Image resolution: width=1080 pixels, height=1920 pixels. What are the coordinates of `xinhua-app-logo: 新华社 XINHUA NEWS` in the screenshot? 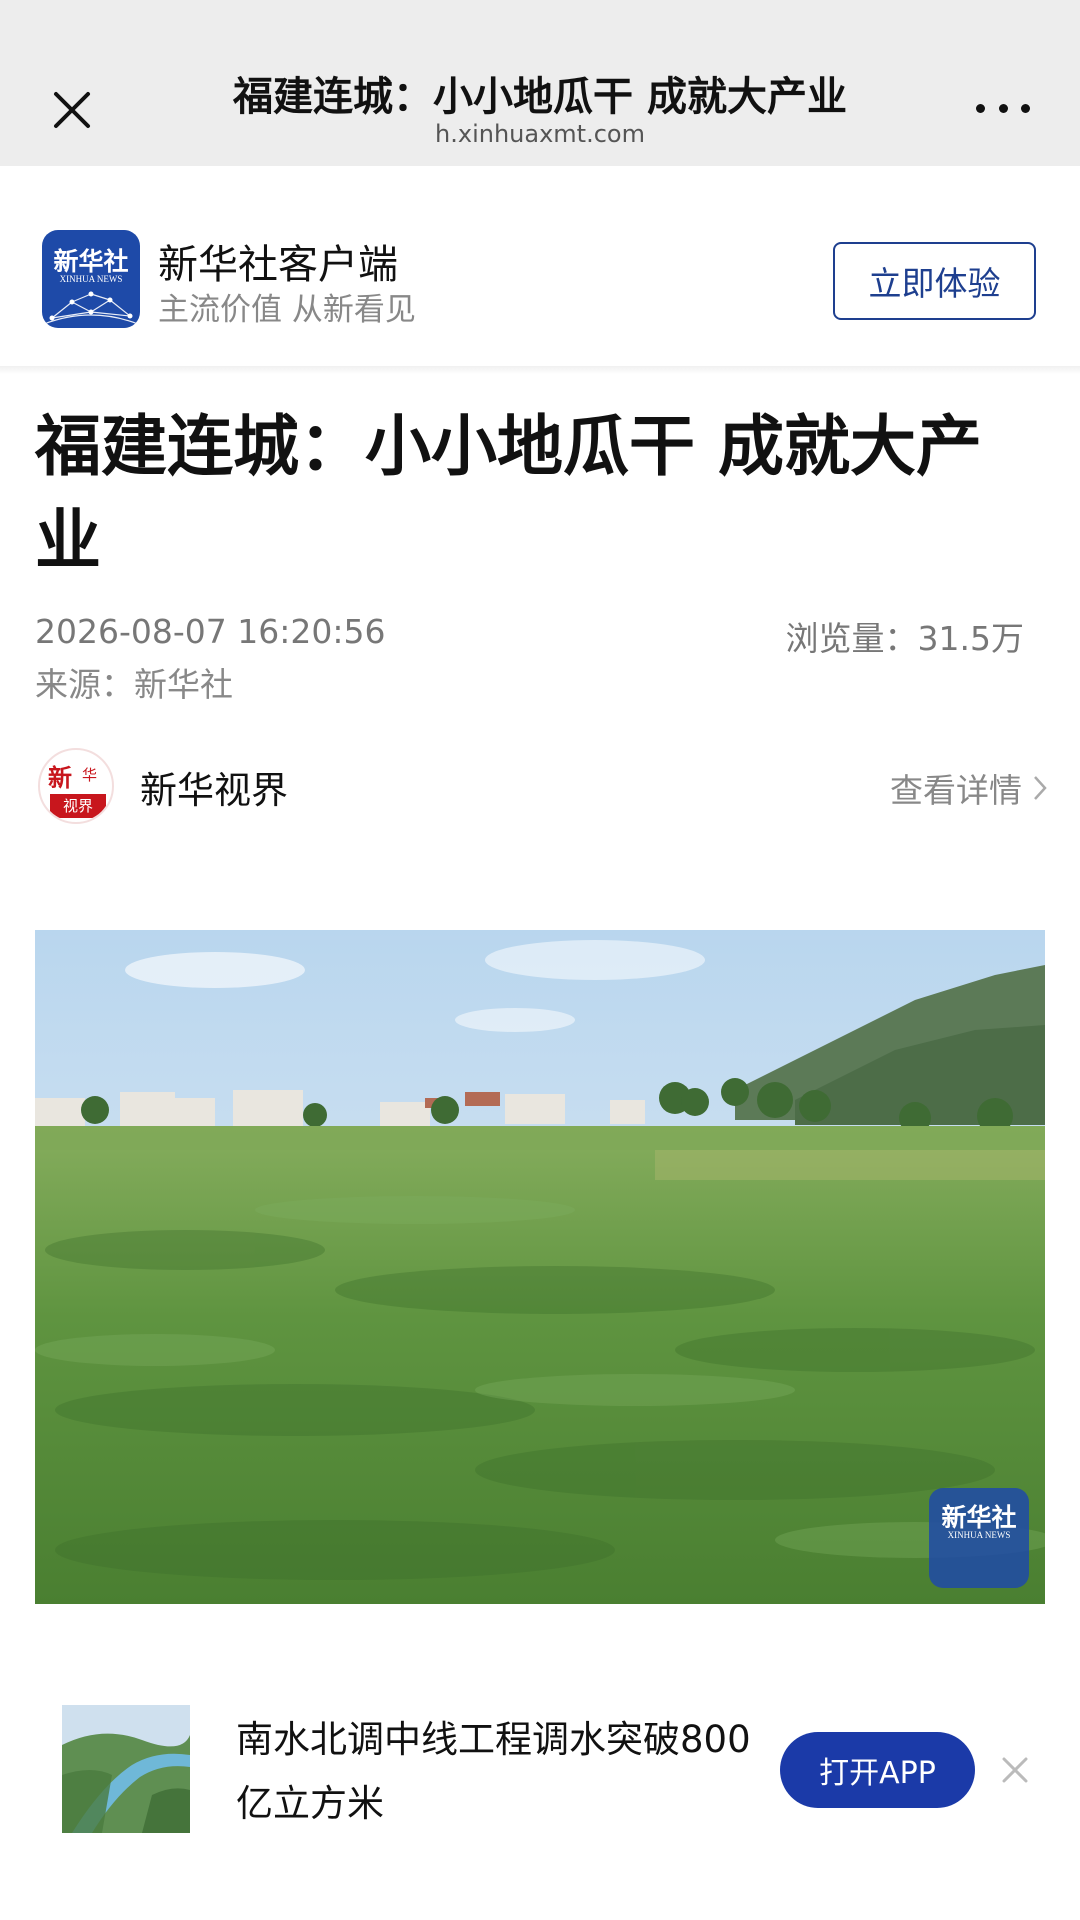 It's located at (91, 279).